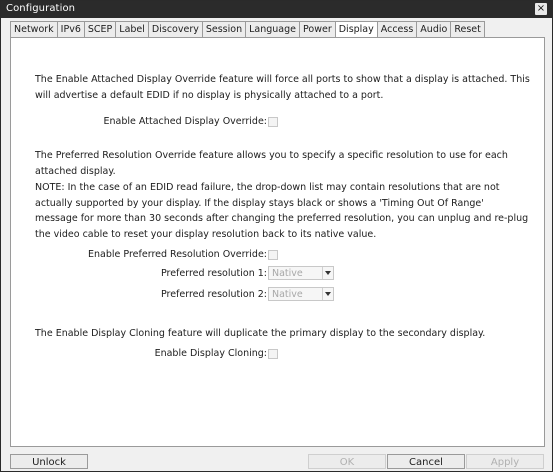 Image resolution: width=553 pixels, height=472 pixels. Describe the element at coordinates (272, 29) in the screenshot. I see `tab-language: Language` at that location.